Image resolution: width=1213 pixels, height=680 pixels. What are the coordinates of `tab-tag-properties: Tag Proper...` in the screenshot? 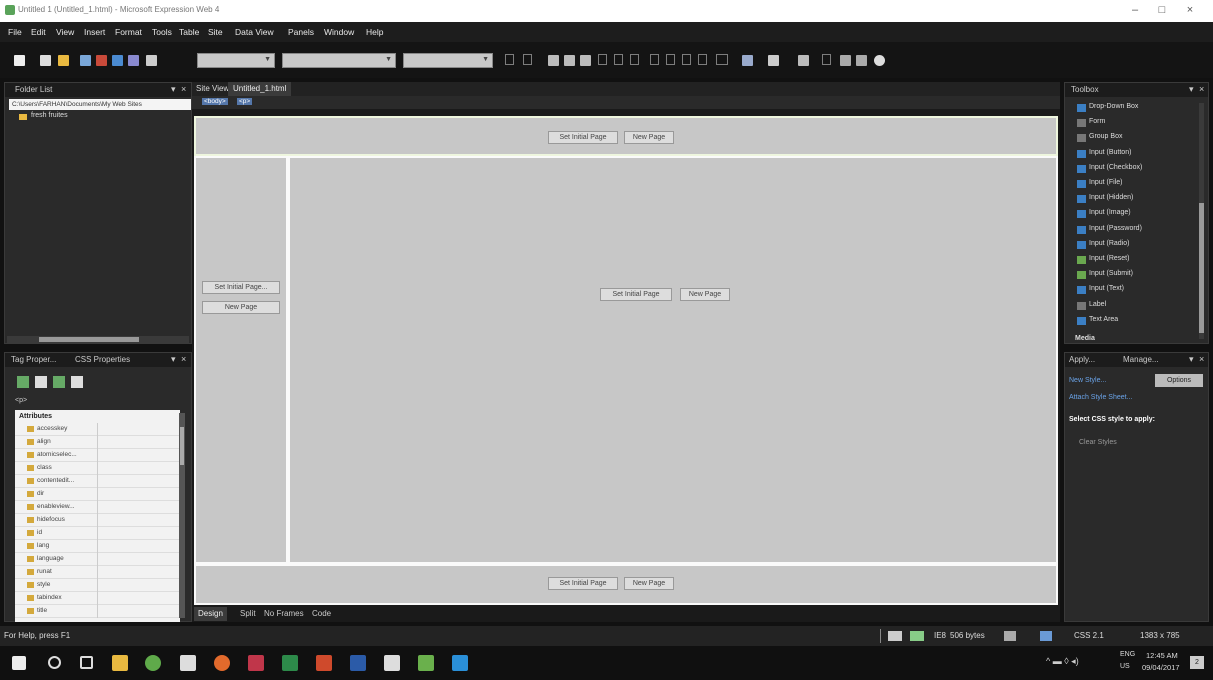 It's located at (33, 359).